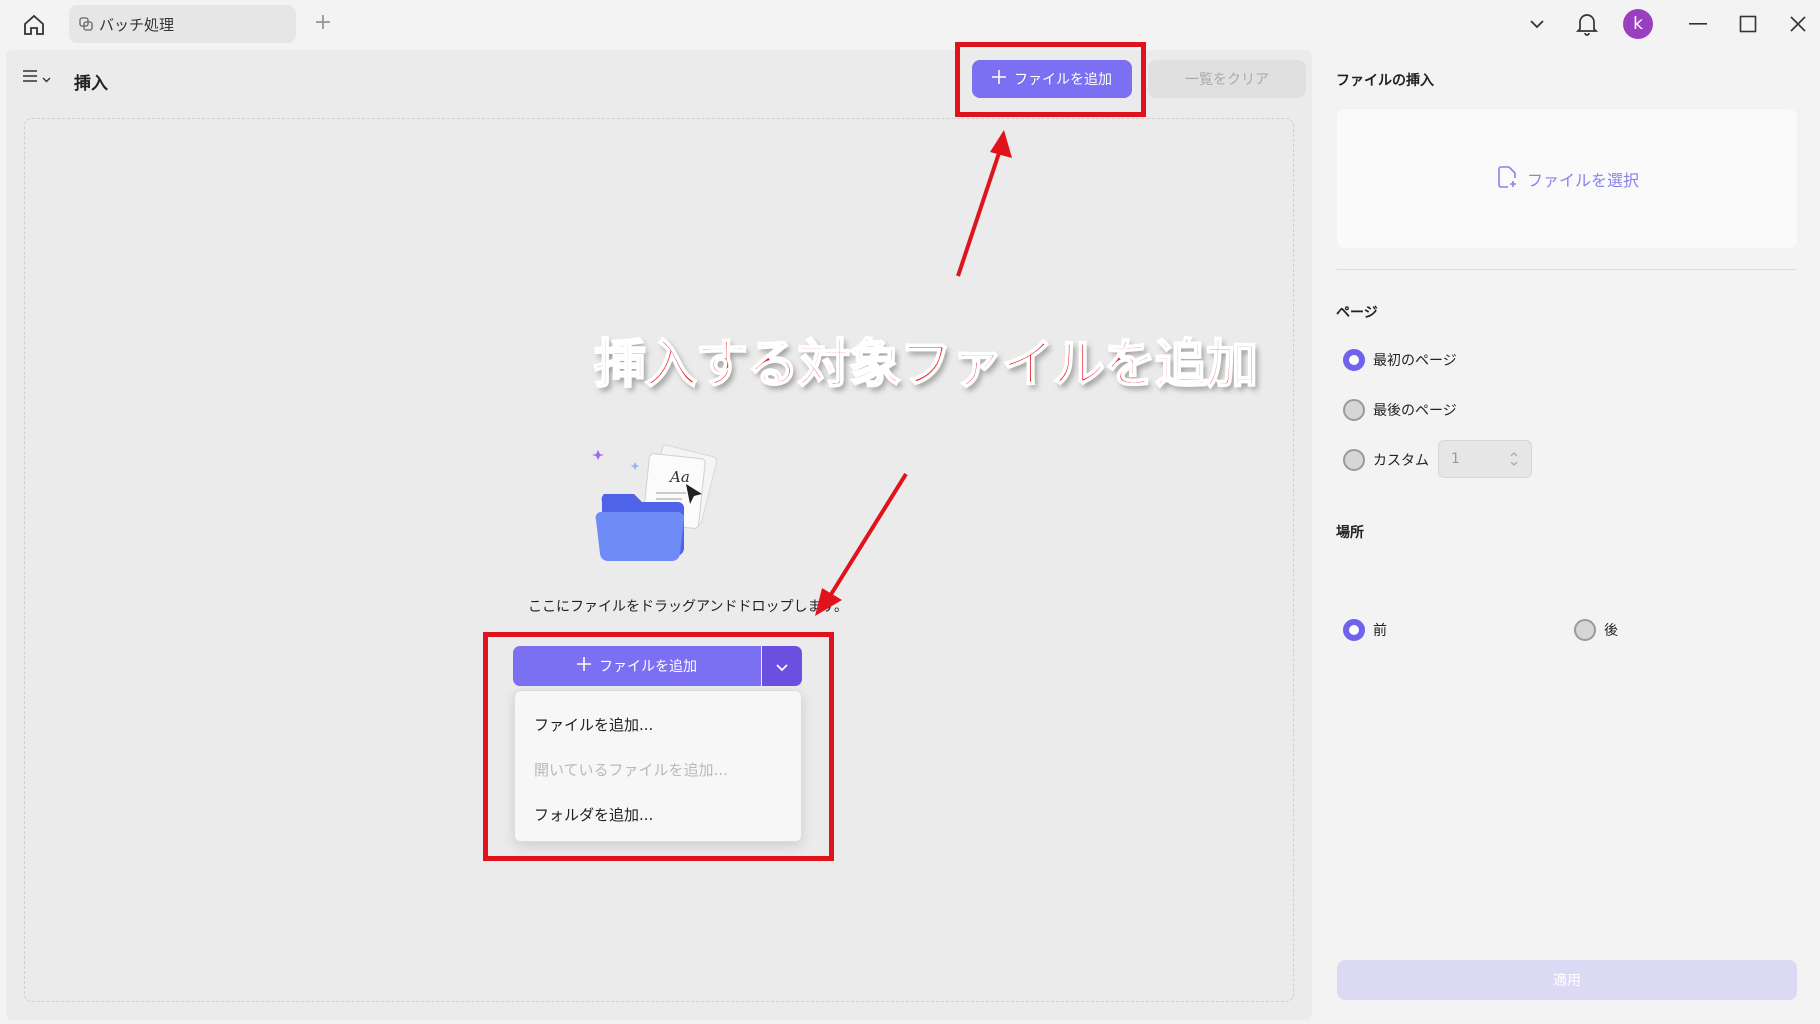  I want to click on radio-label: 後, so click(1611, 631).